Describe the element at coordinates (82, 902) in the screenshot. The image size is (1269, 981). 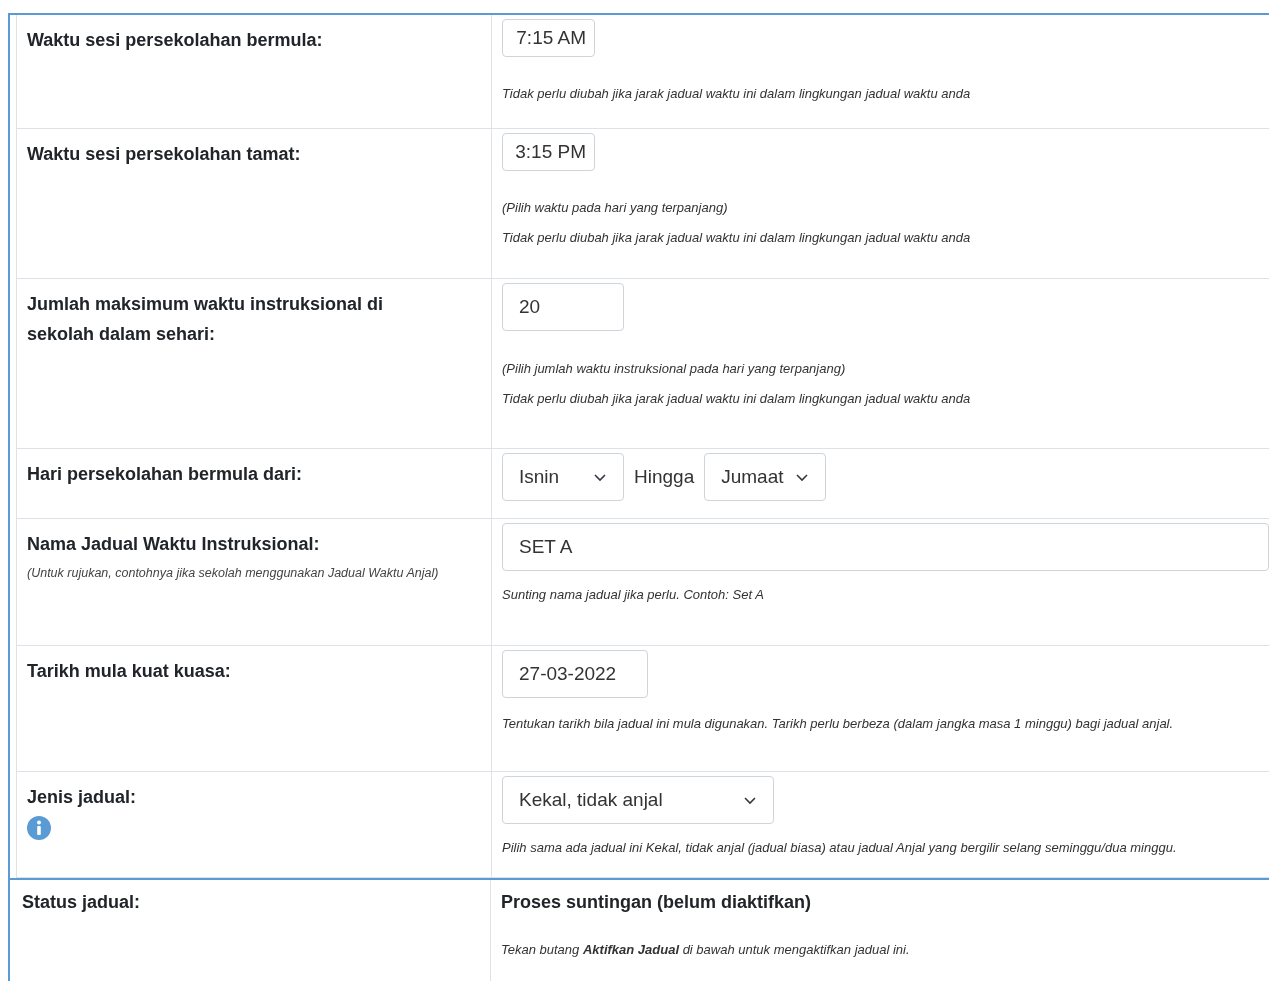
I see `field-label: Status jadual:` at that location.